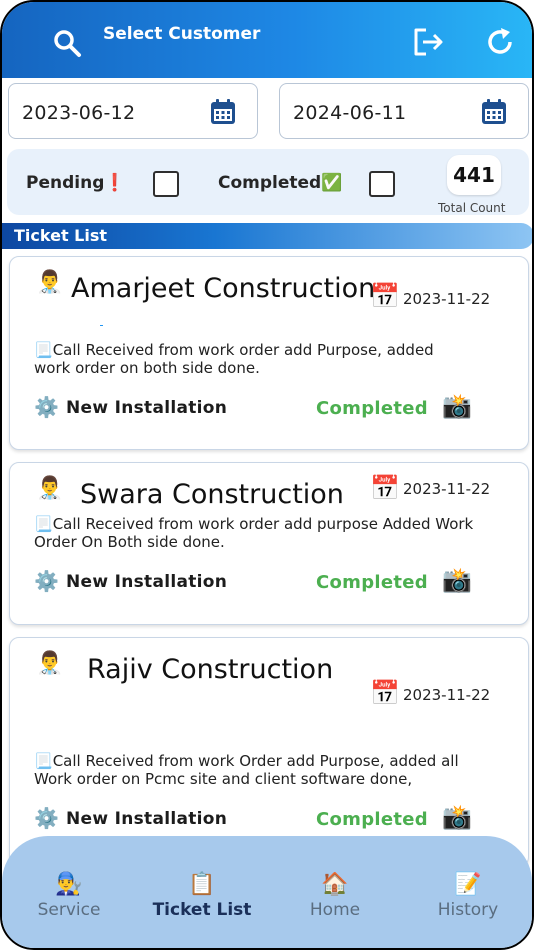 This screenshot has height=950, width=534. I want to click on nav-item-home: 🏠 Home, so click(335, 895).